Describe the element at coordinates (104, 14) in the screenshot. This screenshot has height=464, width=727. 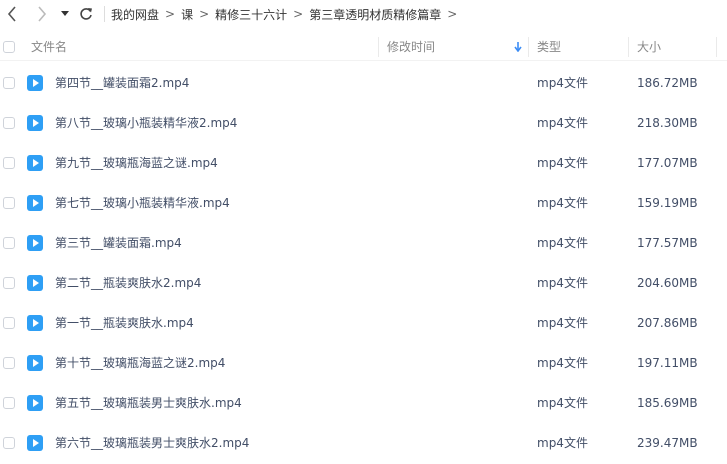
I see `toolbar-divider` at that location.